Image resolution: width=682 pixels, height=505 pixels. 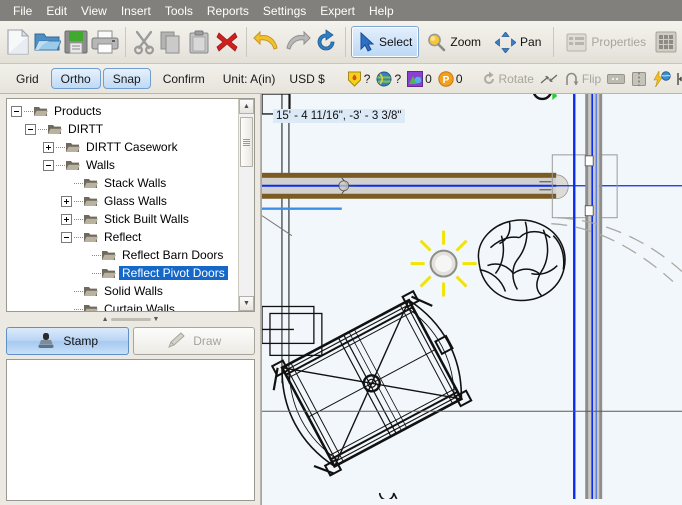 What do you see at coordinates (46, 340) in the screenshot?
I see `stamp-icon` at bounding box center [46, 340].